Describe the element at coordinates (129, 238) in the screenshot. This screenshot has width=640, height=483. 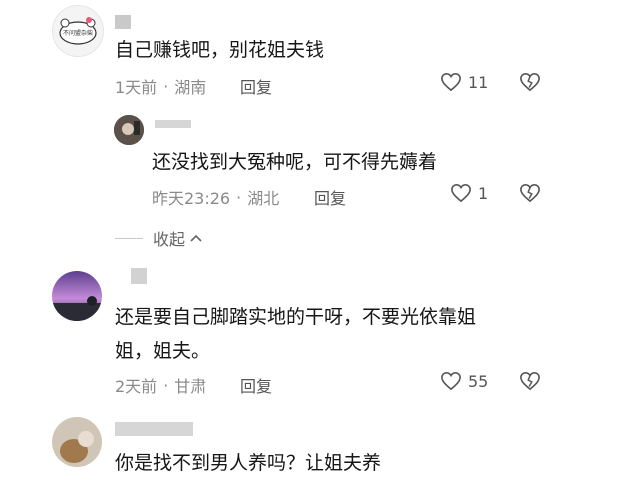
I see `divider-line` at that location.